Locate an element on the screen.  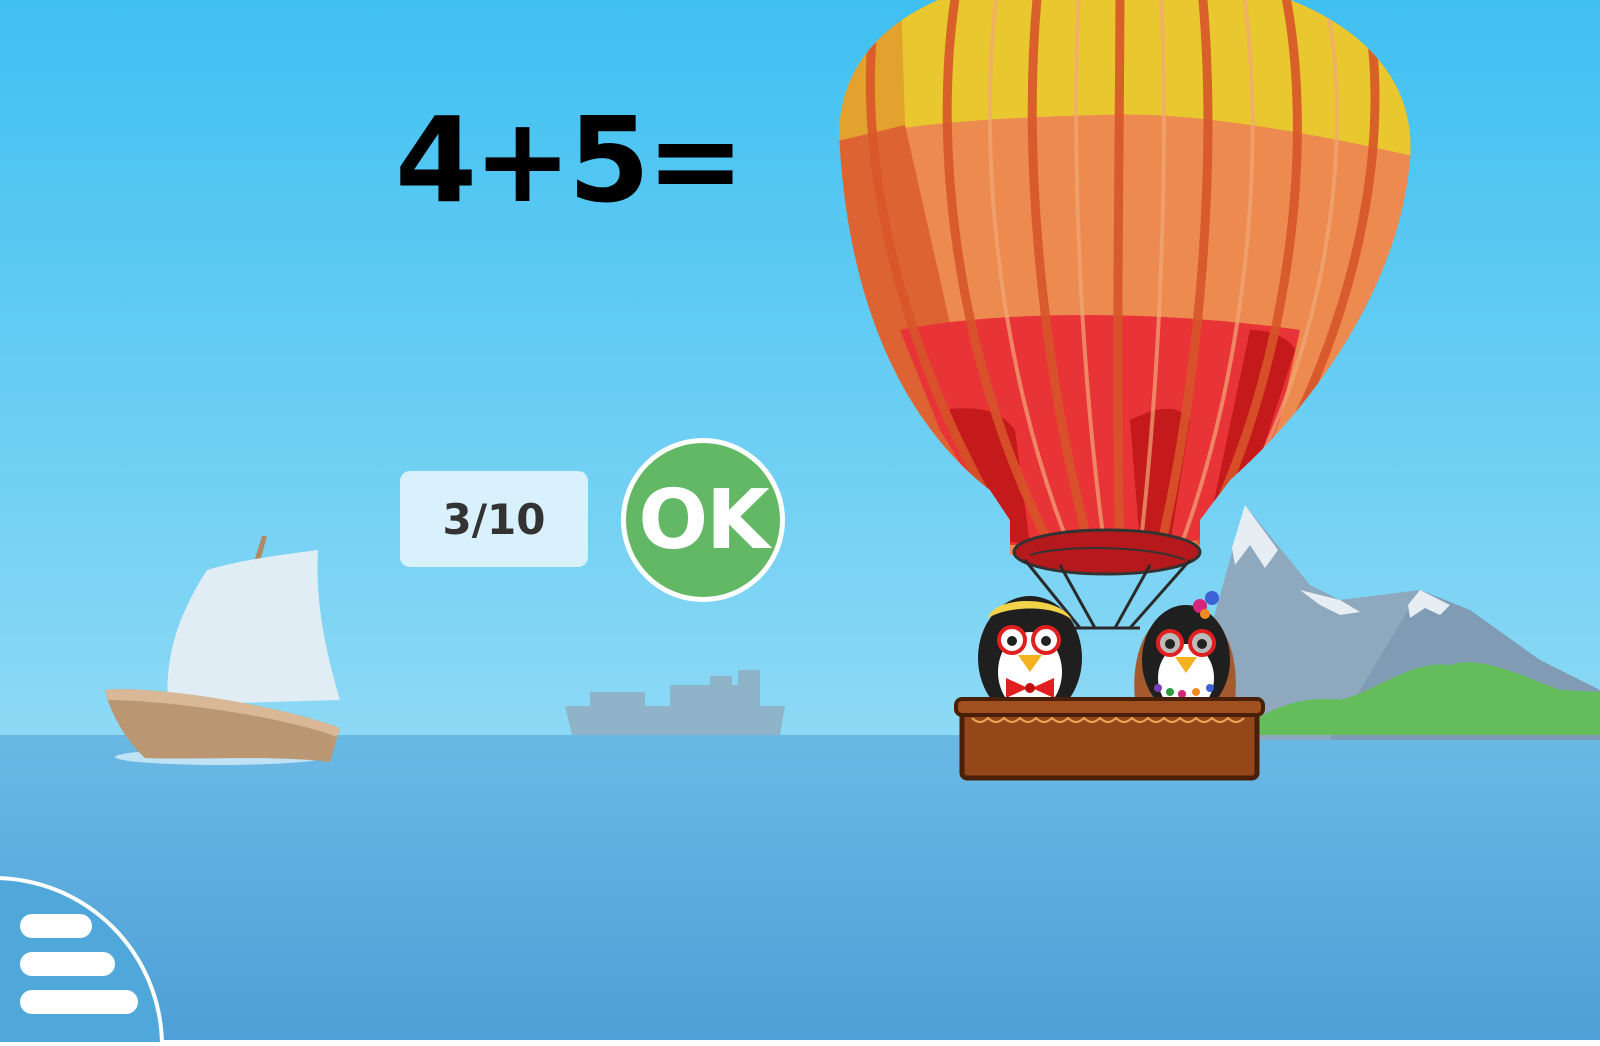
menu-bar-middle is located at coordinates (67, 964).